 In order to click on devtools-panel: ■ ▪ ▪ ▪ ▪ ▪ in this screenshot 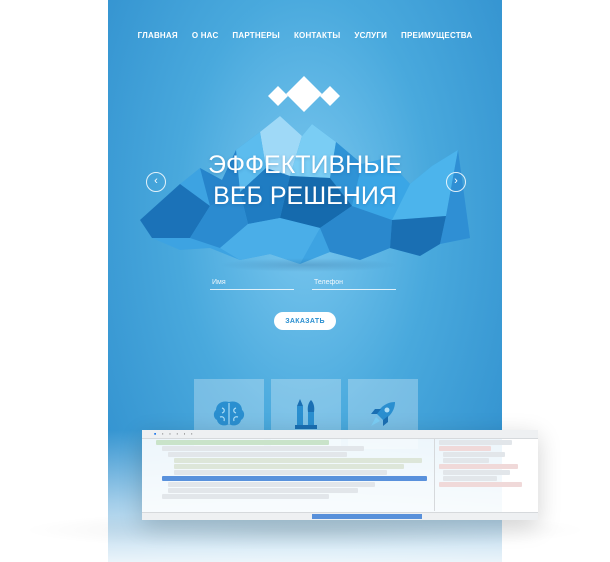, I will do `click(340, 475)`.